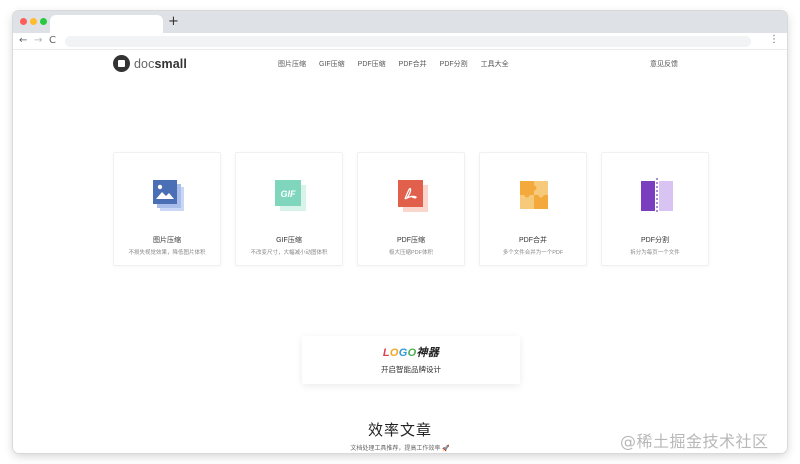 The height and width of the screenshot is (464, 800). I want to click on minimize-window-button, so click(33, 21).